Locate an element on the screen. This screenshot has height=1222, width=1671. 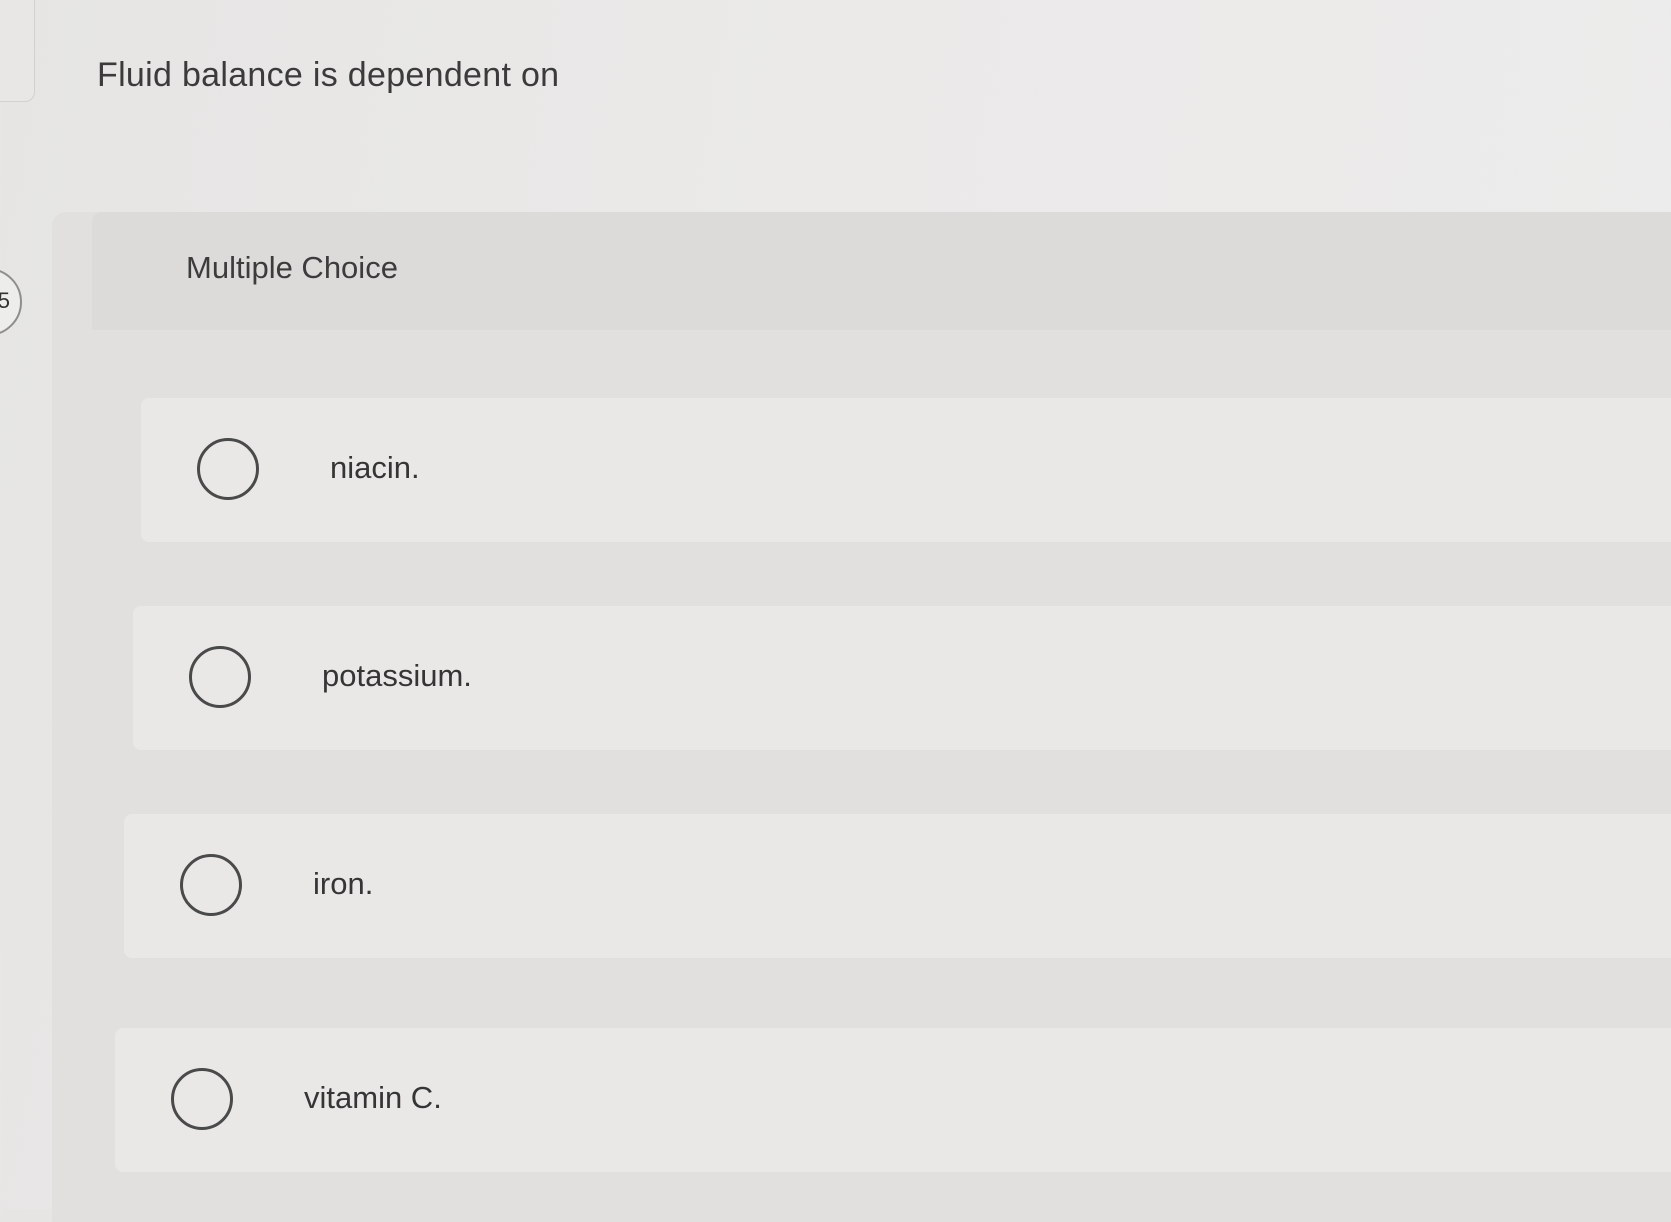
choice-option-2: potassium. is located at coordinates (902, 678).